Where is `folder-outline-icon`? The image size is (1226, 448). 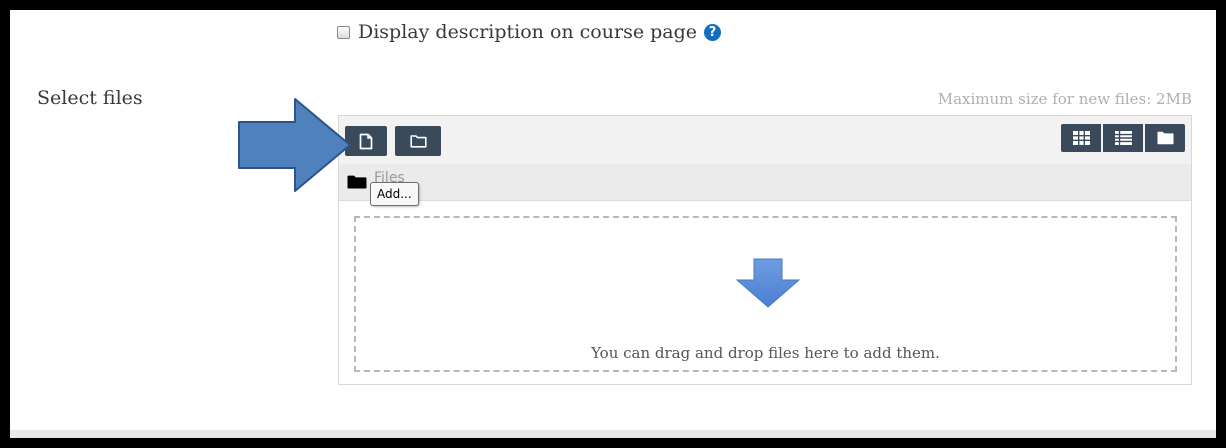
folder-outline-icon is located at coordinates (418, 141).